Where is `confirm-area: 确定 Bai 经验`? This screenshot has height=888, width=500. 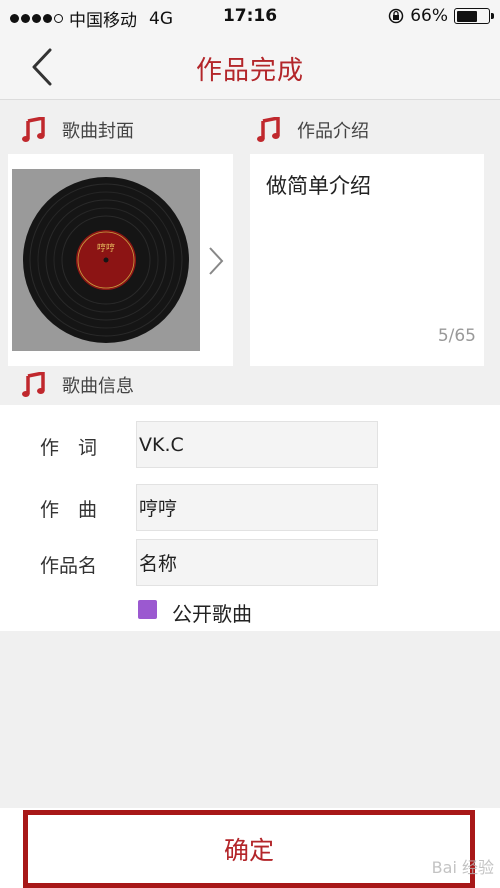 confirm-area: 确定 Bai 经验 is located at coordinates (250, 848).